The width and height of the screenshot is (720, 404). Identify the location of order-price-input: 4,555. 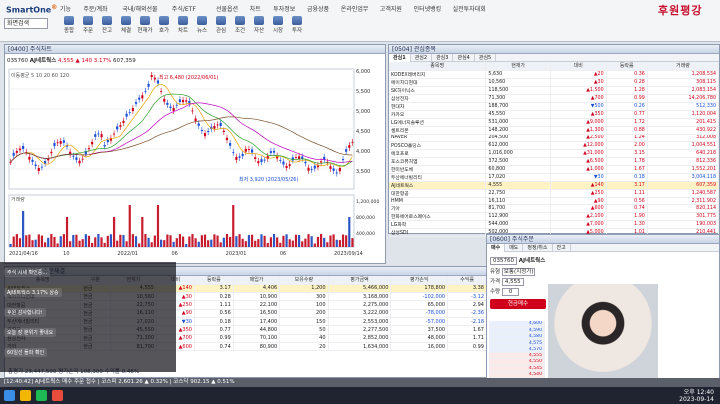
(512, 282).